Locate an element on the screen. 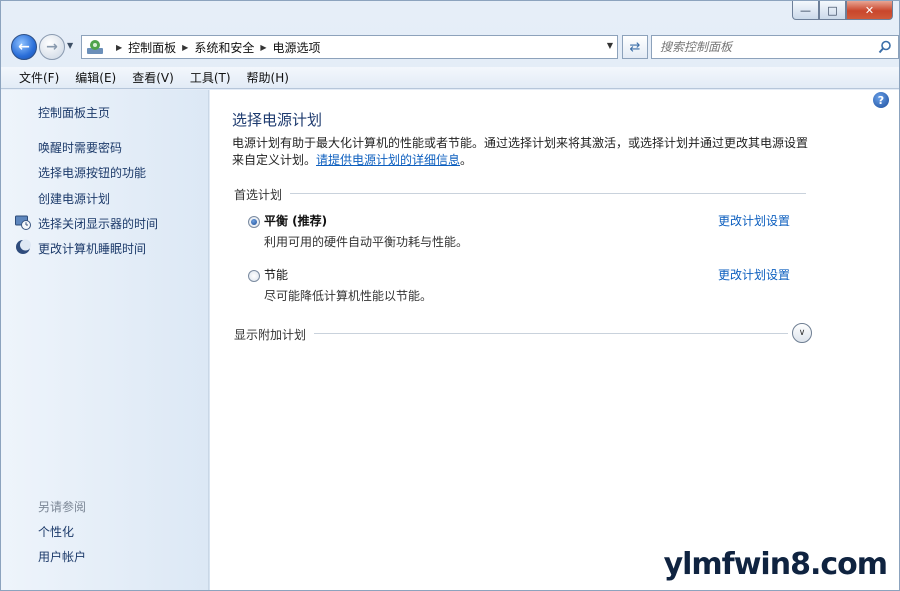 The width and height of the screenshot is (900, 591). forward-button: → is located at coordinates (52, 47).